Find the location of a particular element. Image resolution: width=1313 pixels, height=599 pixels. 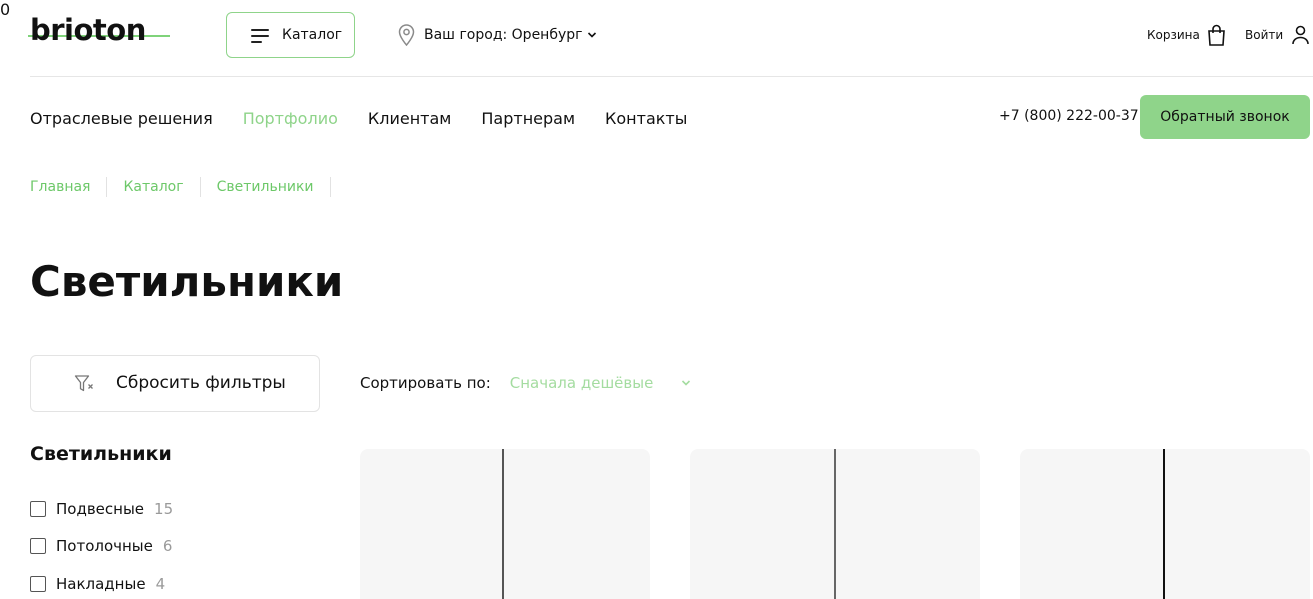

cart-label: Корзина is located at coordinates (1173, 35).